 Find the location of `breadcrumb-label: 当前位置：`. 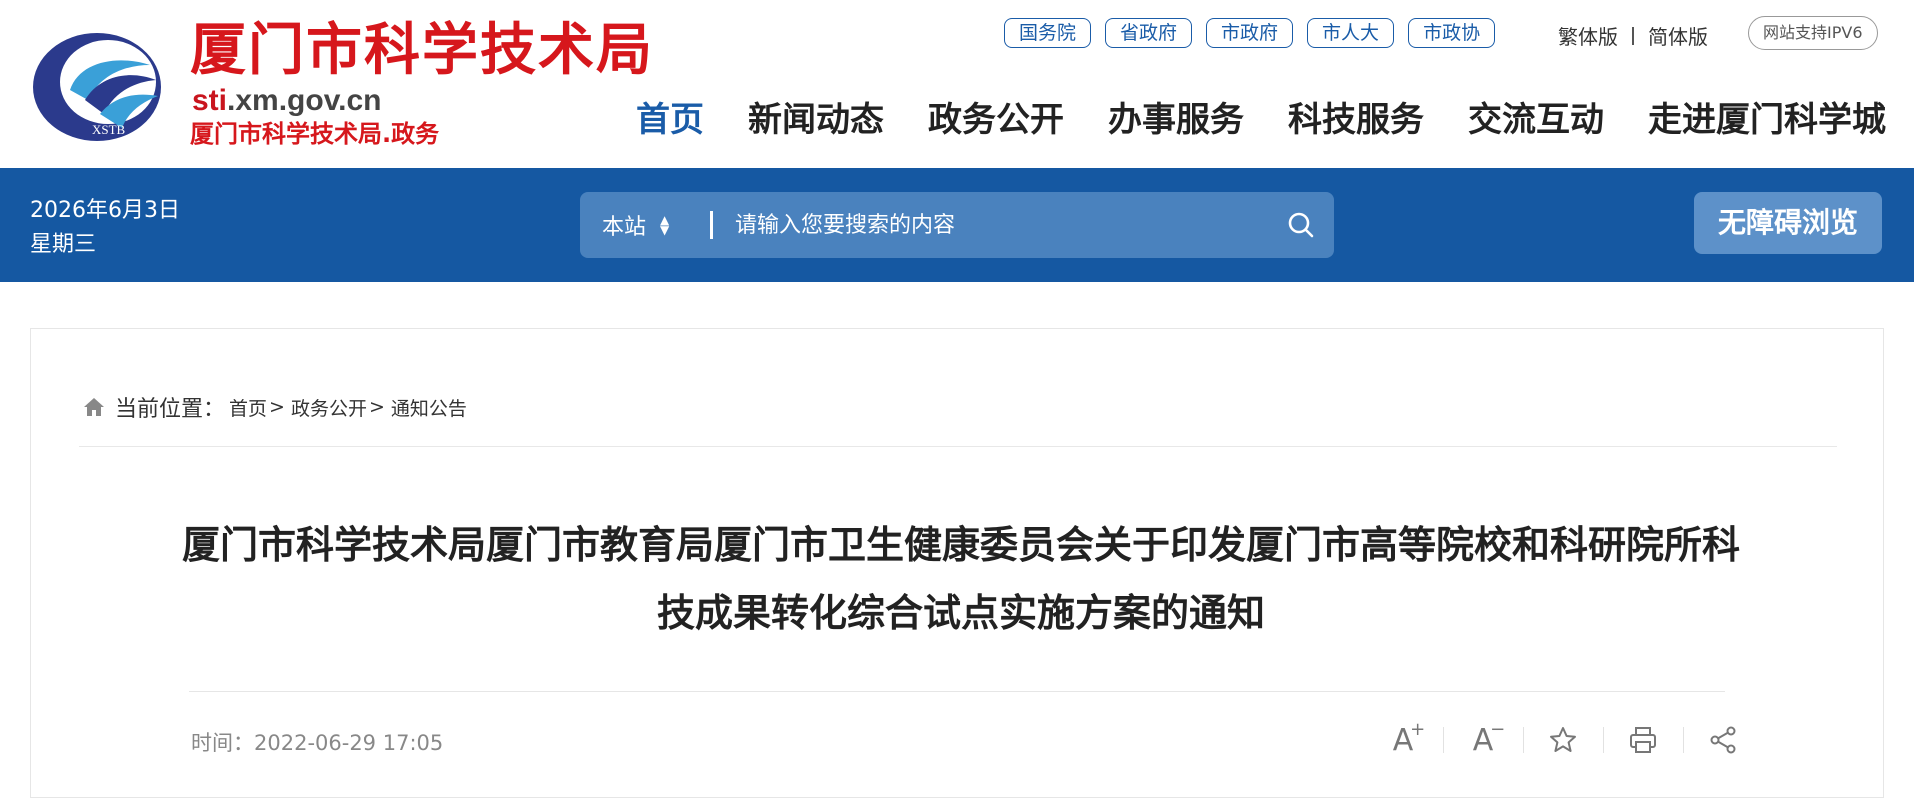

breadcrumb-label: 当前位置： is located at coordinates (170, 409).